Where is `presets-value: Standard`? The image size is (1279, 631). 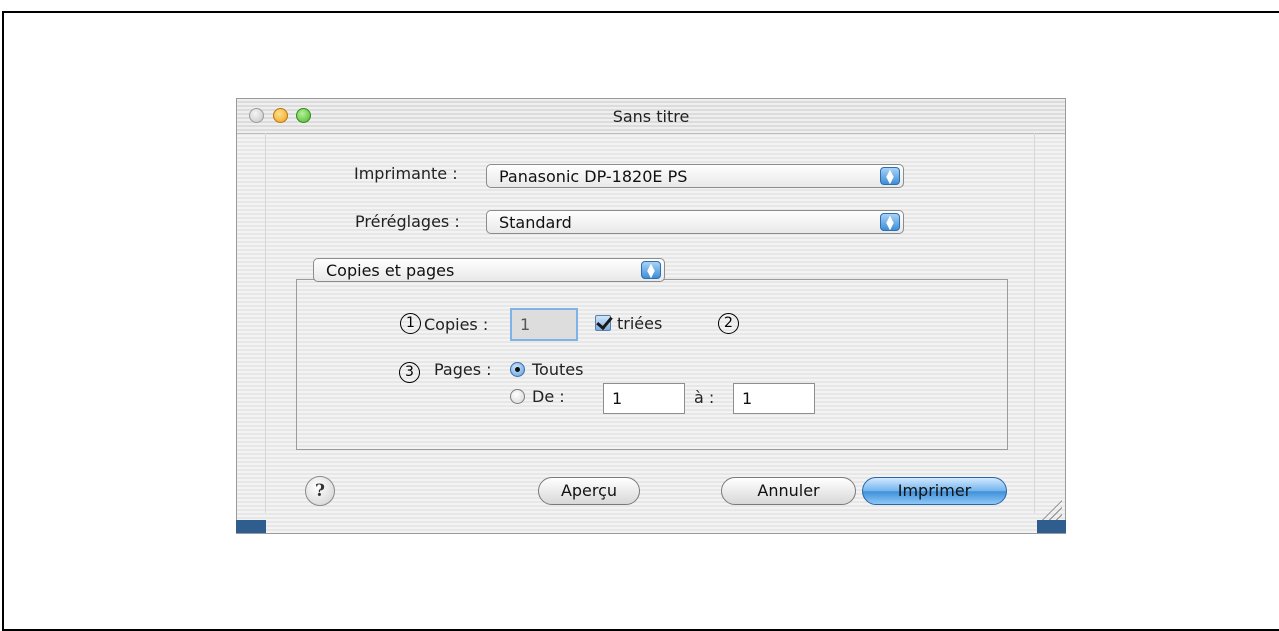
presets-value: Standard is located at coordinates (535, 222).